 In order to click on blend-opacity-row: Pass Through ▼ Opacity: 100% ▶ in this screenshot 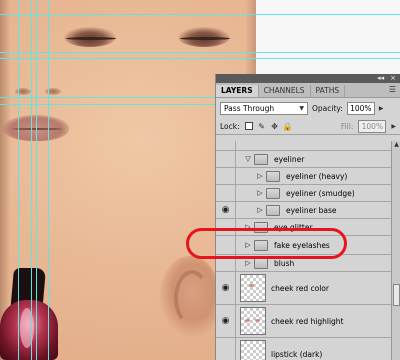, I will do `click(308, 108)`.